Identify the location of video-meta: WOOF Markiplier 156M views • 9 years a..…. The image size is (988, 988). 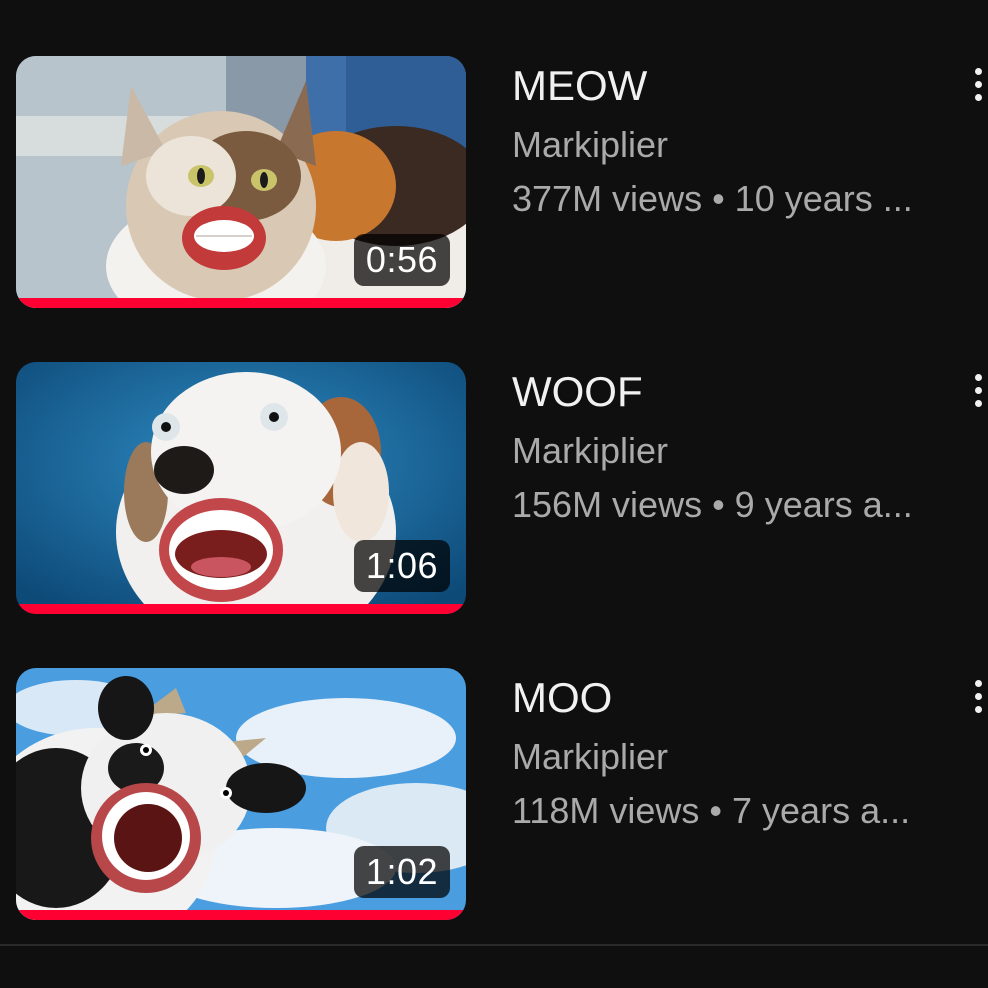
(722, 446).